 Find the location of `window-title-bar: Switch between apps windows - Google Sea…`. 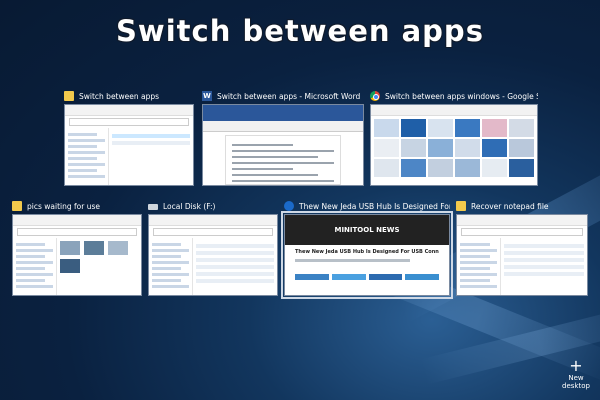

window-title-bar: Switch between apps windows - Google Sea… is located at coordinates (454, 96).